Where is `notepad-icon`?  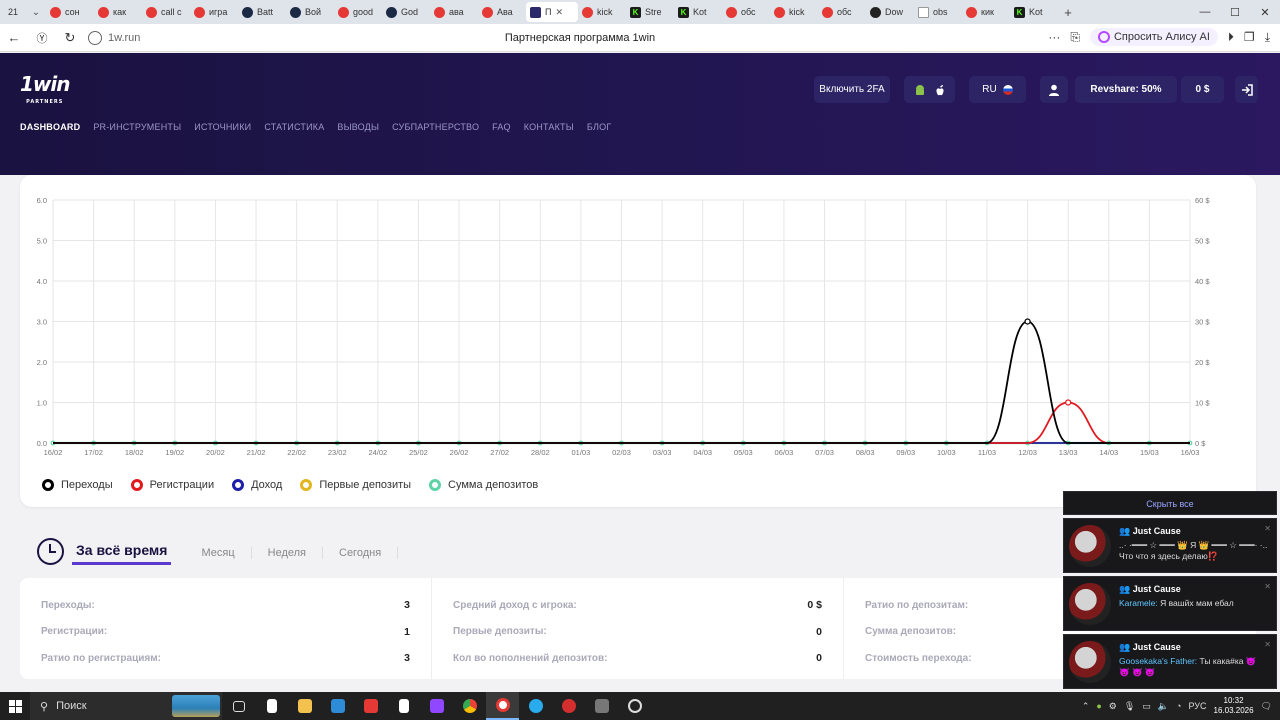
notepad-icon is located at coordinates (271, 706).